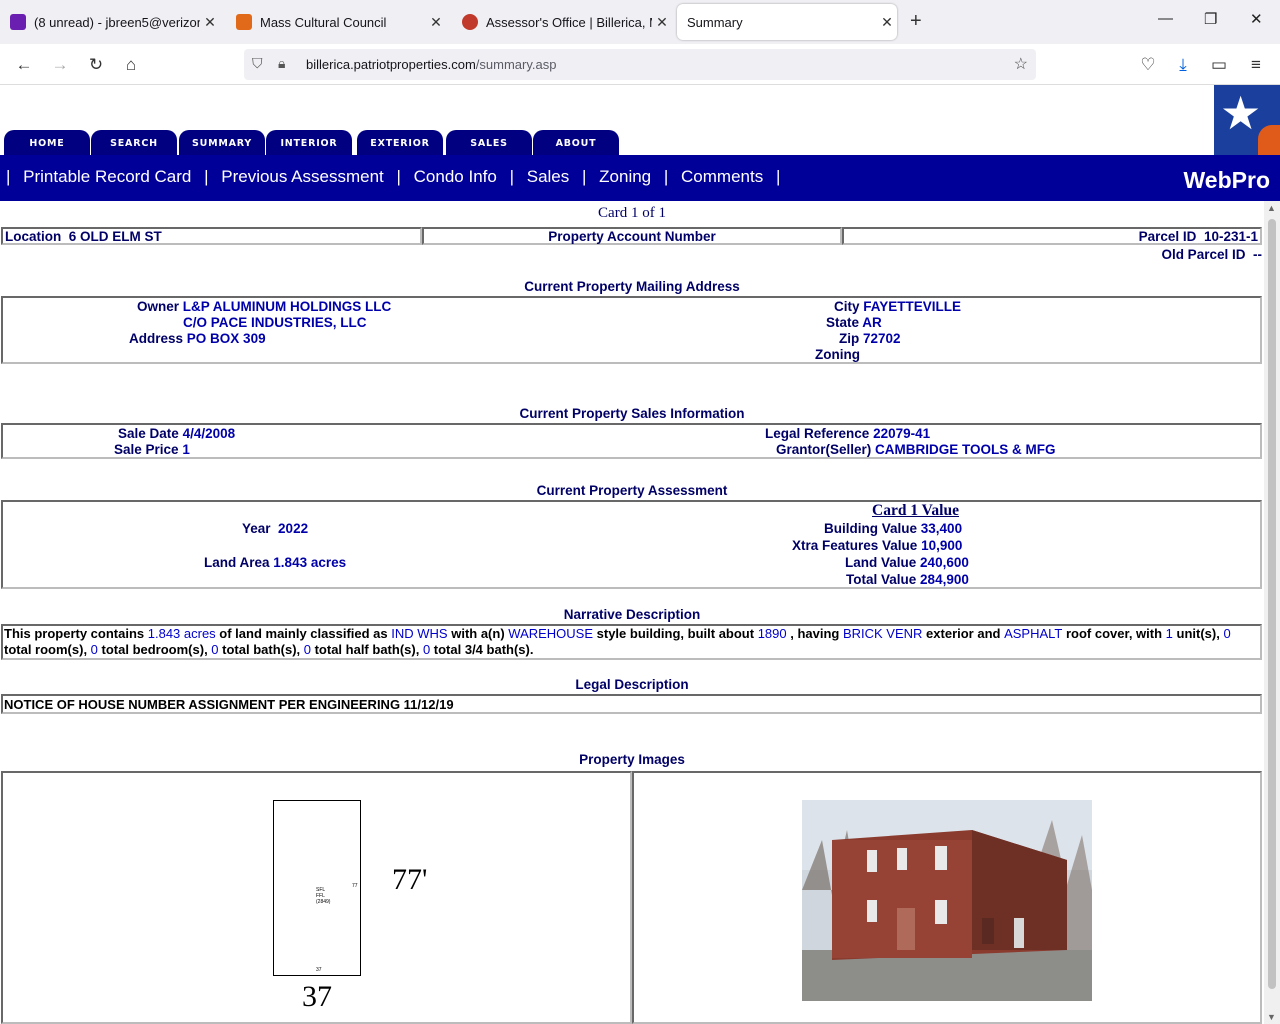 The height and width of the screenshot is (1024, 1280). Describe the element at coordinates (715, 22) in the screenshot. I see `tab-title: Summary` at that location.